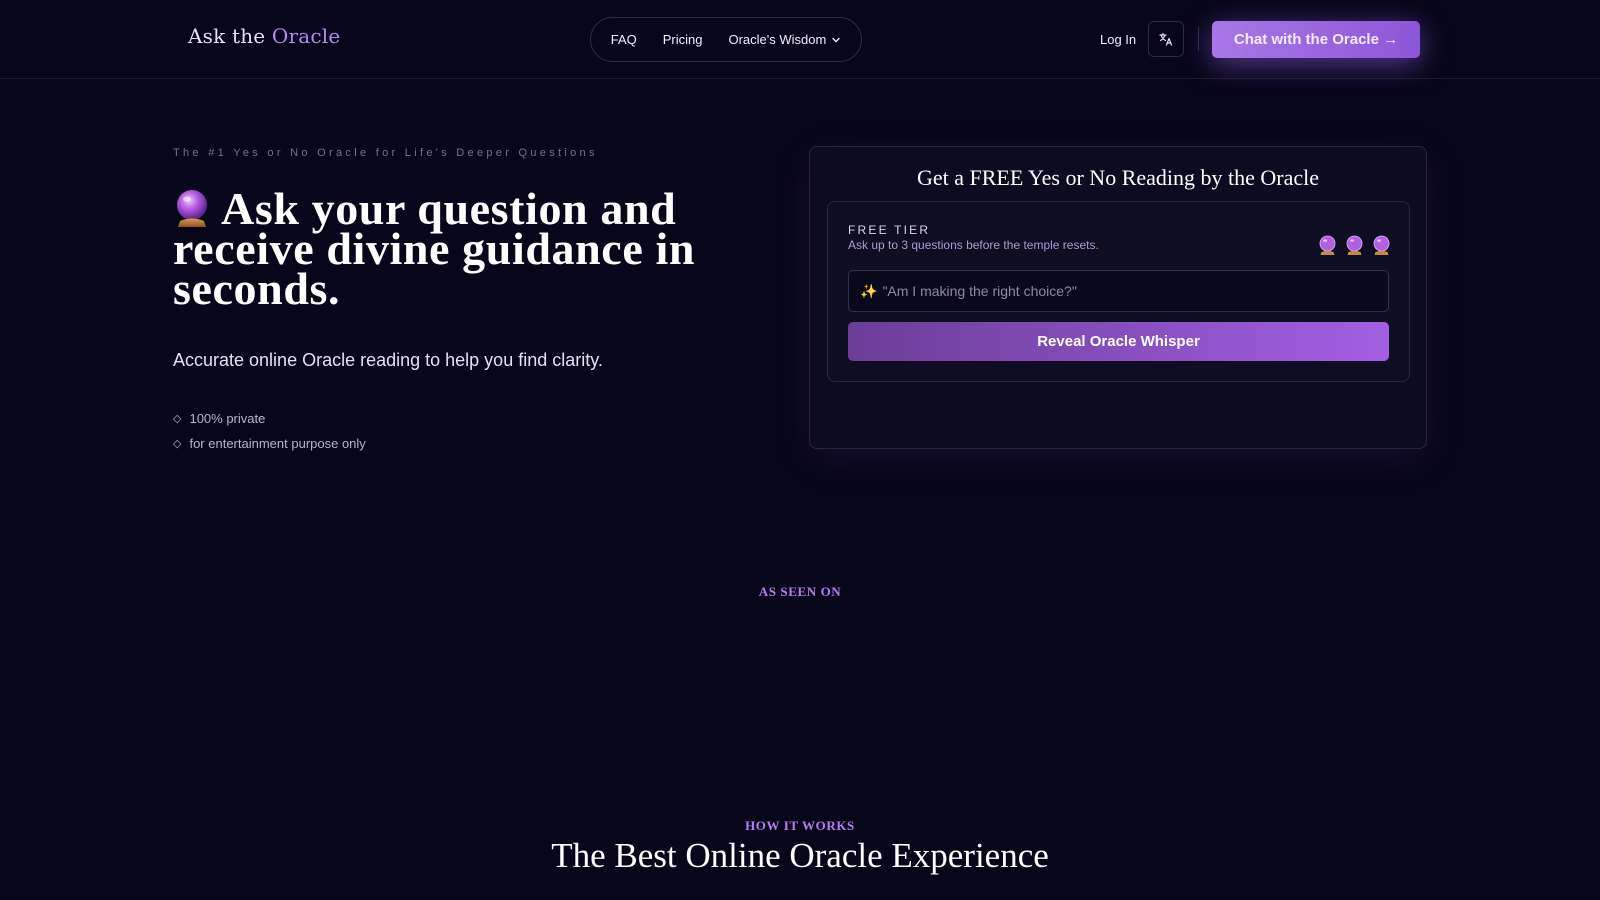  What do you see at coordinates (726, 39) in the screenshot?
I see `main-nav: FAQ Pricing Oracle's Wisdom` at bounding box center [726, 39].